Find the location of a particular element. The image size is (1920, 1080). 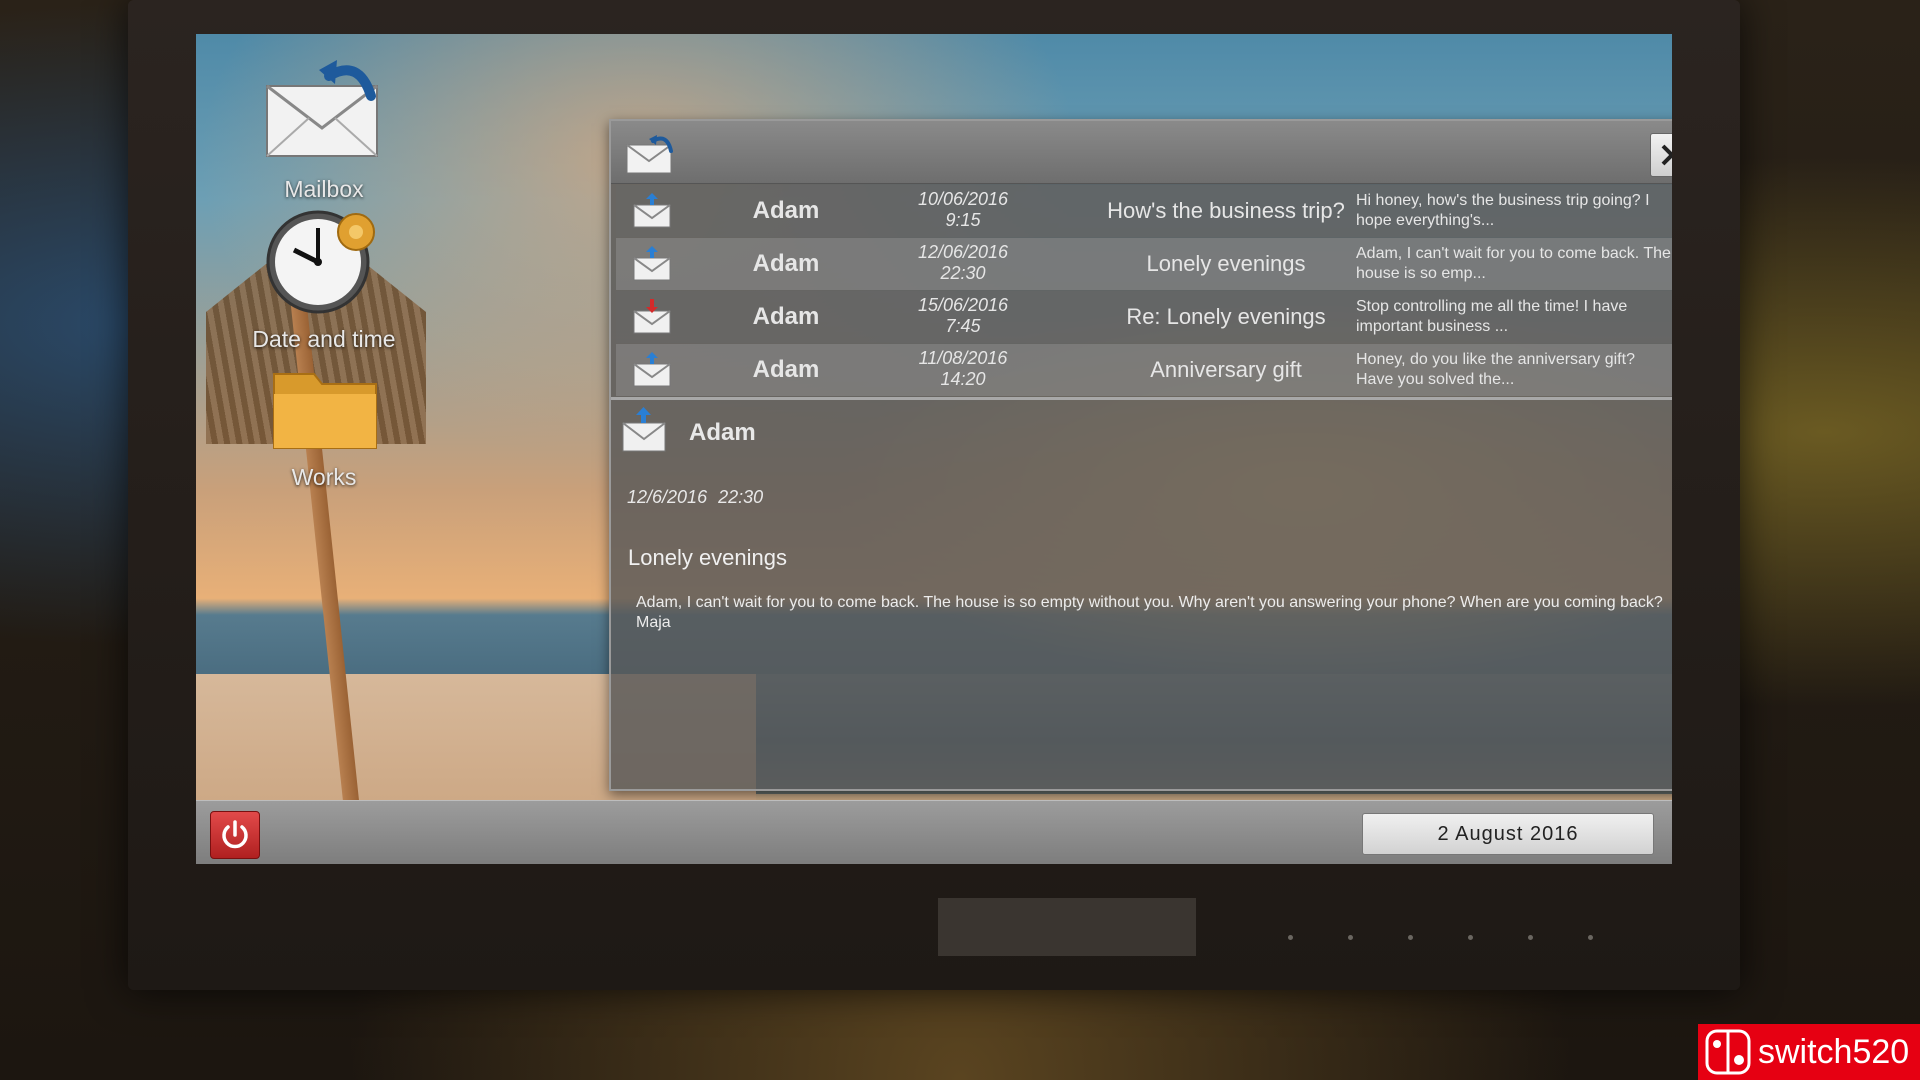

message-date: 11/08/2016 is located at coordinates (963, 358).